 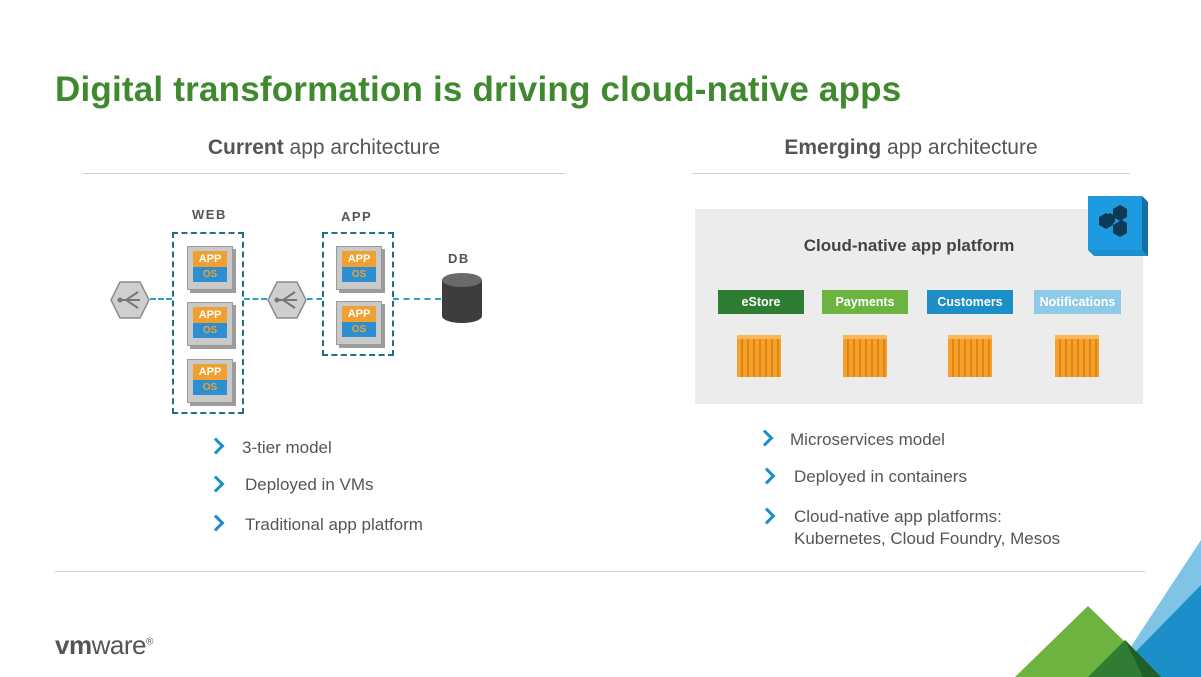 I want to click on app-tier-label: APP, so click(x=357, y=216).